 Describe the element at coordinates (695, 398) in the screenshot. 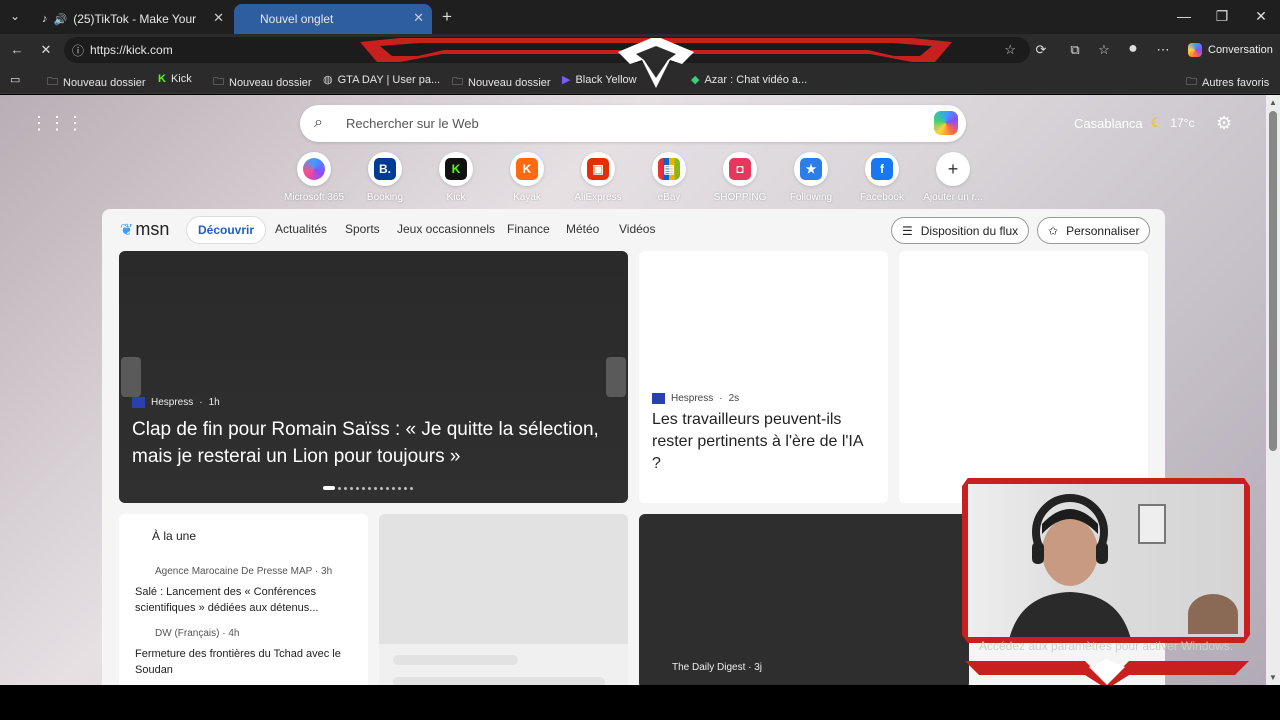

I see `card-source: Hespress · 2s` at that location.